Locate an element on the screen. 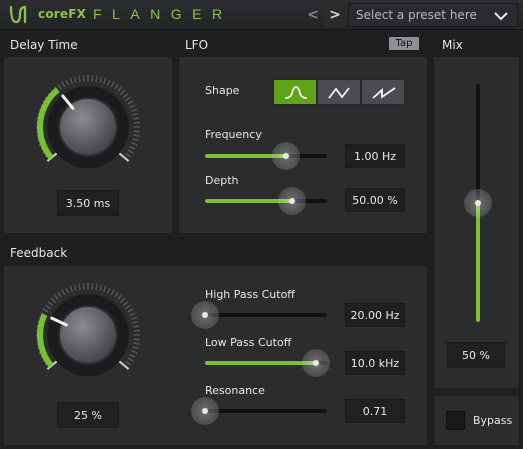 The image size is (523, 449). lfo-label: LFO is located at coordinates (197, 45).